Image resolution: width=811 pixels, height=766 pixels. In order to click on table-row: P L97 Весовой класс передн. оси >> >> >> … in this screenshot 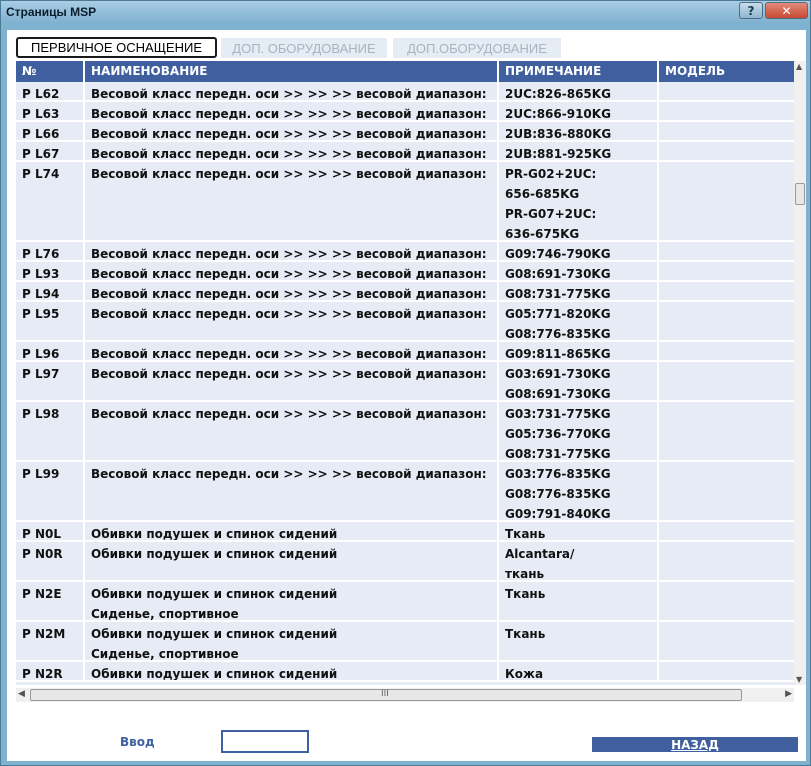, I will do `click(405, 382)`.